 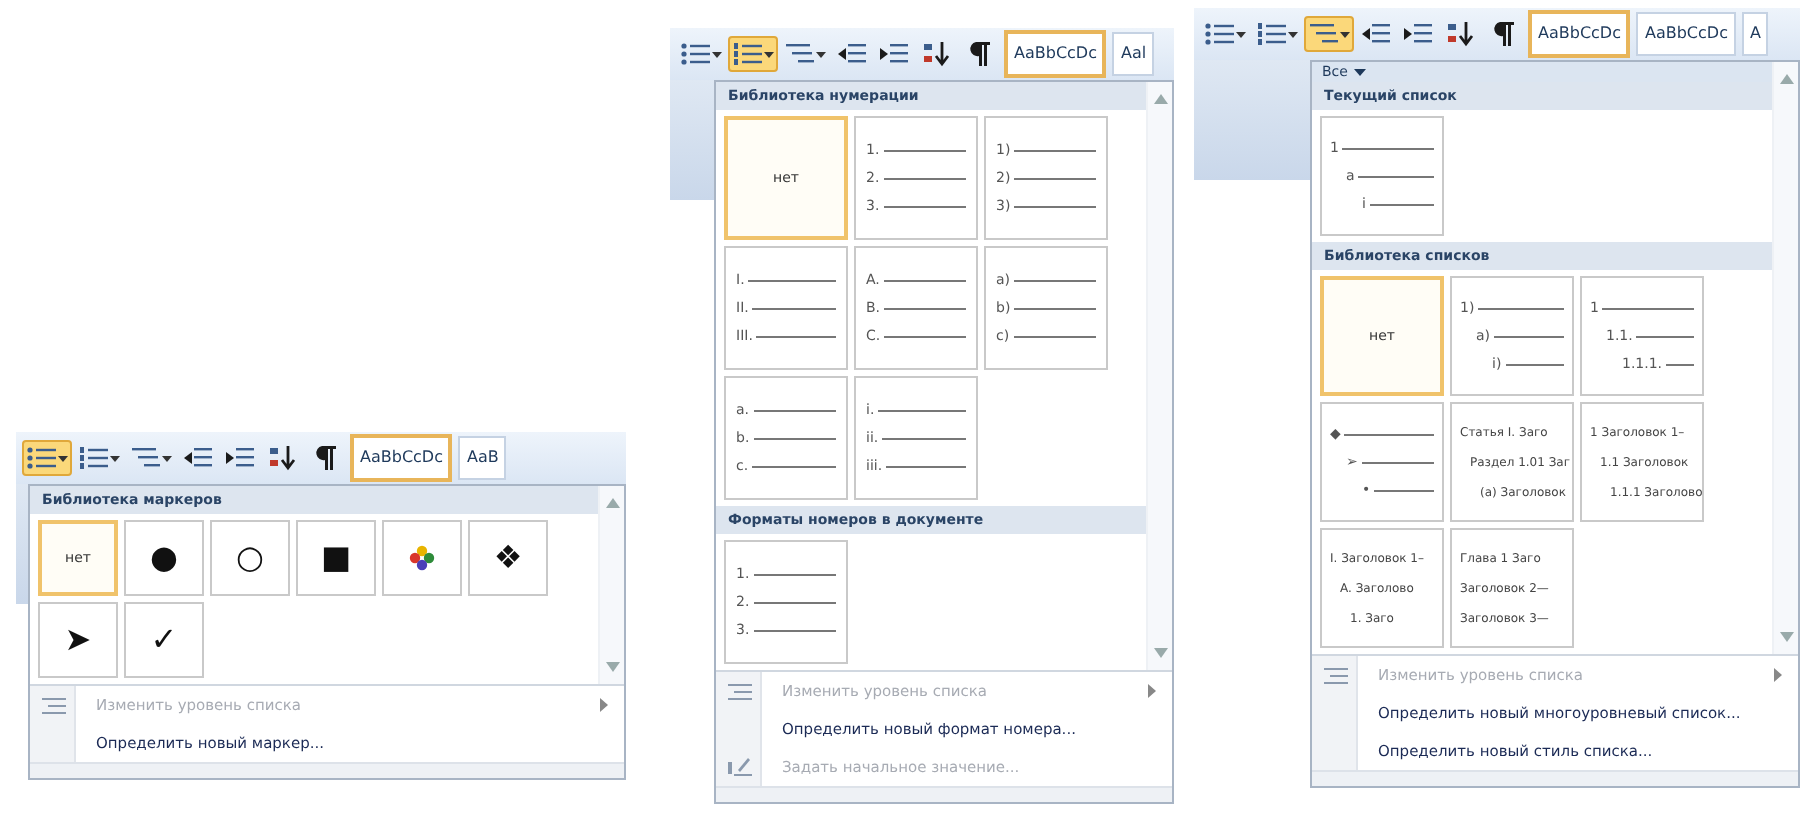 What do you see at coordinates (336, 558) in the screenshot?
I see `list-style-option: ■` at bounding box center [336, 558].